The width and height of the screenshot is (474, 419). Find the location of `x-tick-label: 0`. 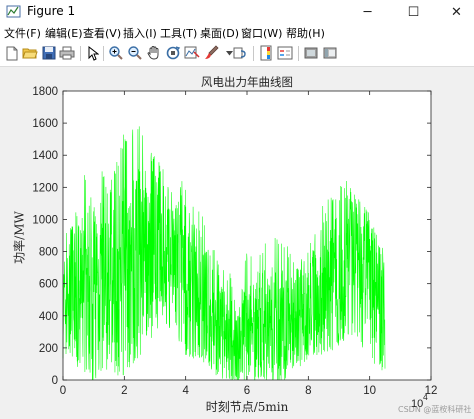

x-tick-label: 0 is located at coordinates (63, 391).